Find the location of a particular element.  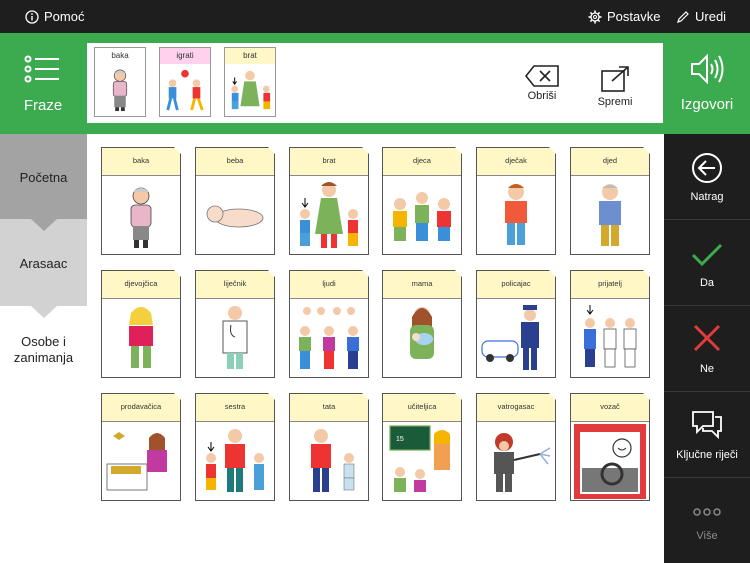

message-card: igrati is located at coordinates (185, 82).